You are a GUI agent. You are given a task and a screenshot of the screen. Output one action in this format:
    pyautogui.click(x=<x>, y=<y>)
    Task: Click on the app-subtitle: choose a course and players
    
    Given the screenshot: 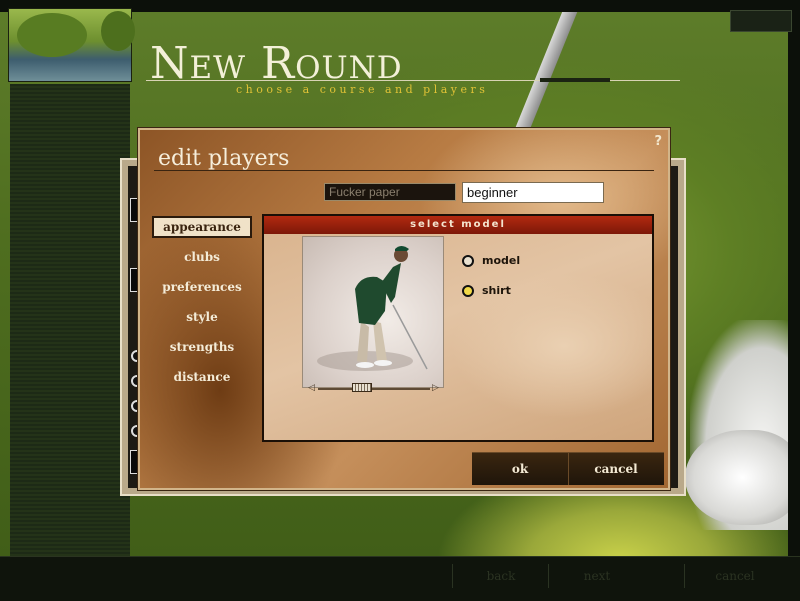 What is the action you would take?
    pyautogui.click(x=362, y=89)
    